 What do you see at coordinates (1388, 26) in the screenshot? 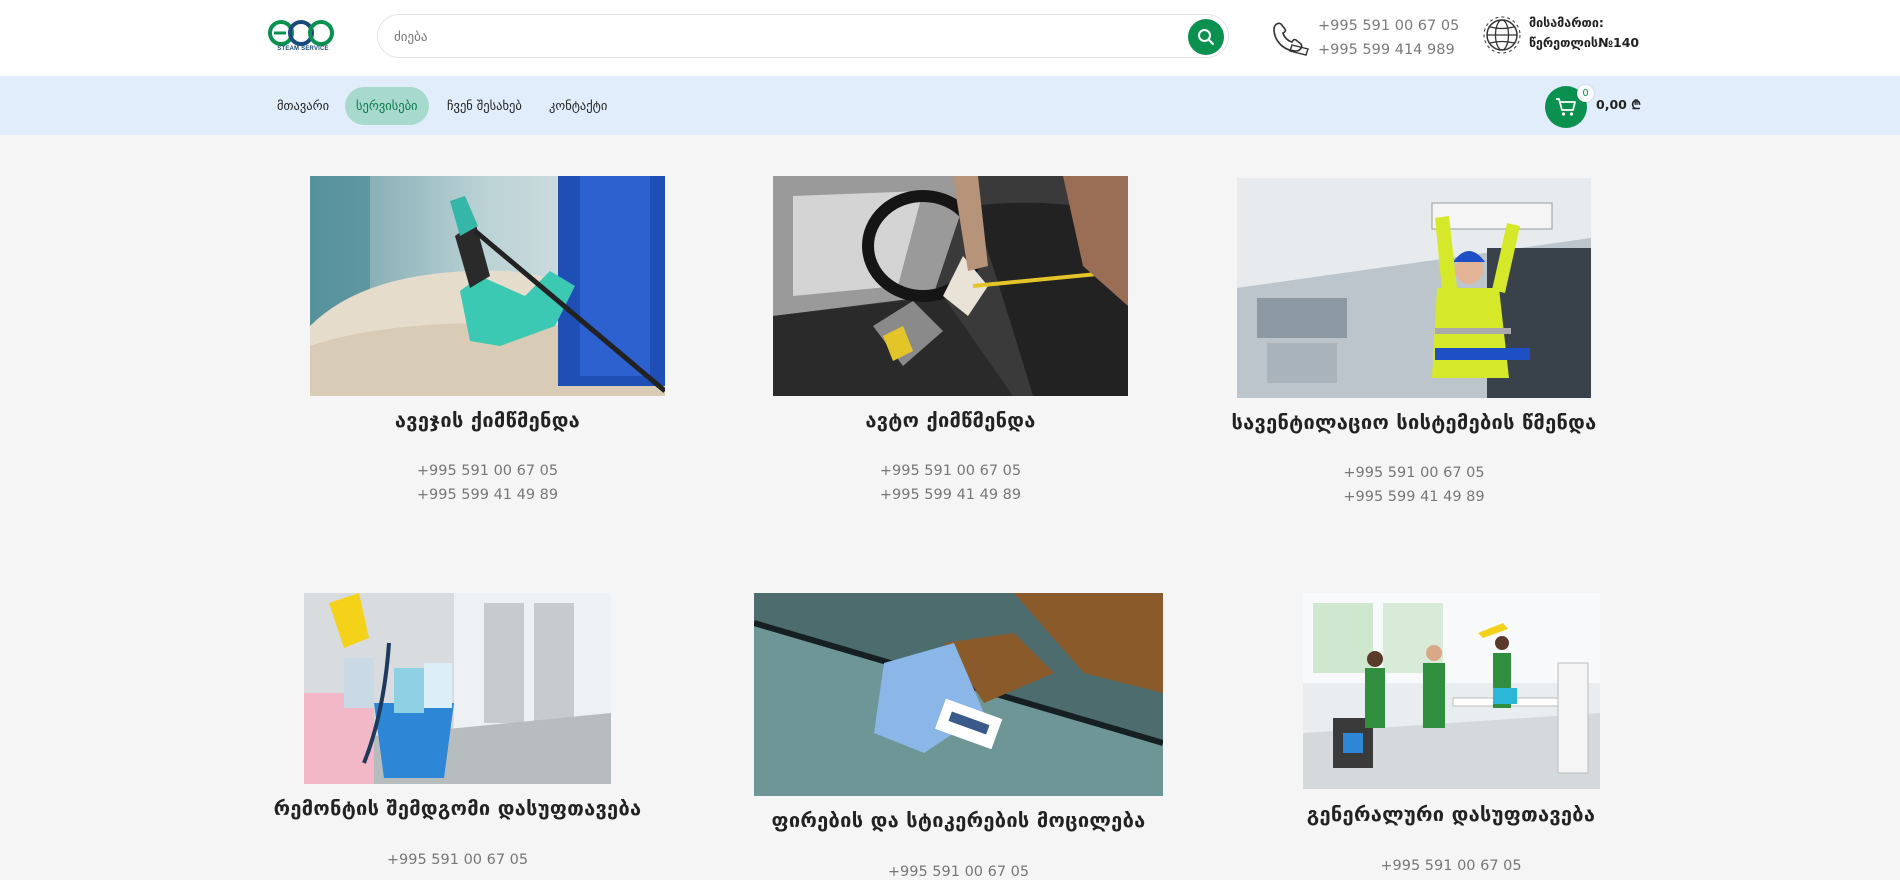
I see `header-phone-1: +995 591 00 67 05` at bounding box center [1388, 26].